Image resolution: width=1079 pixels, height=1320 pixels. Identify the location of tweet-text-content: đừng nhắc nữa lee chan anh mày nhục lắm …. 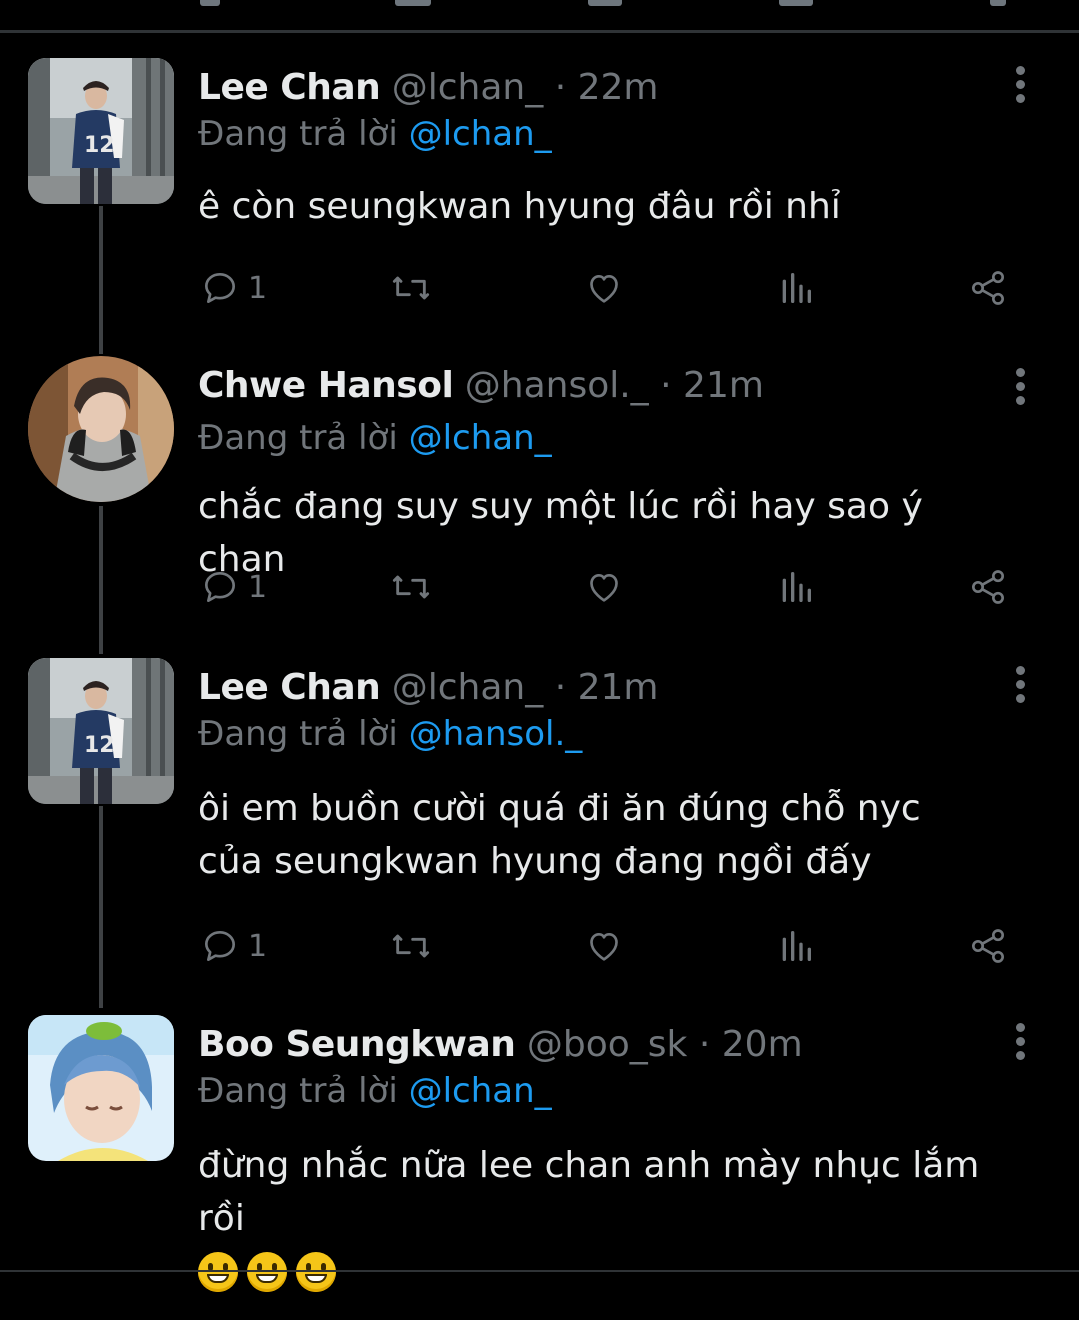
(589, 1192).